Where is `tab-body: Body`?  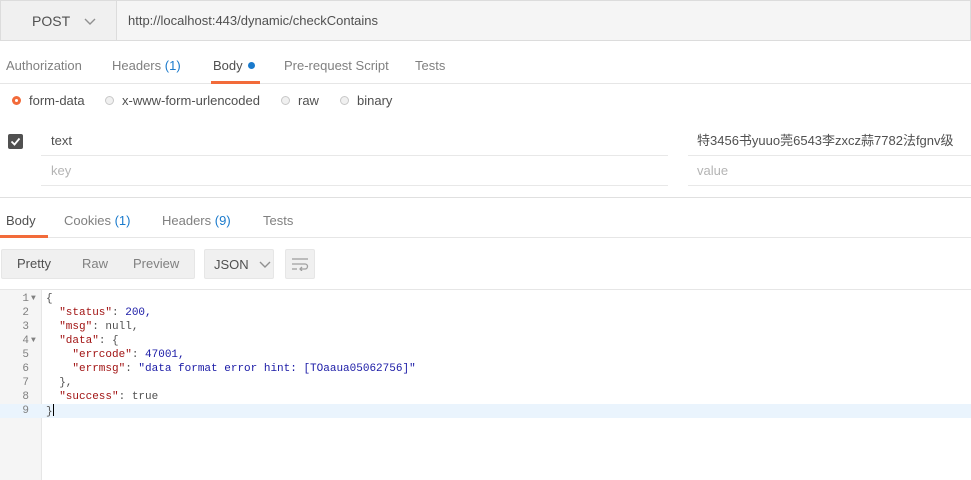 tab-body: Body is located at coordinates (235, 66).